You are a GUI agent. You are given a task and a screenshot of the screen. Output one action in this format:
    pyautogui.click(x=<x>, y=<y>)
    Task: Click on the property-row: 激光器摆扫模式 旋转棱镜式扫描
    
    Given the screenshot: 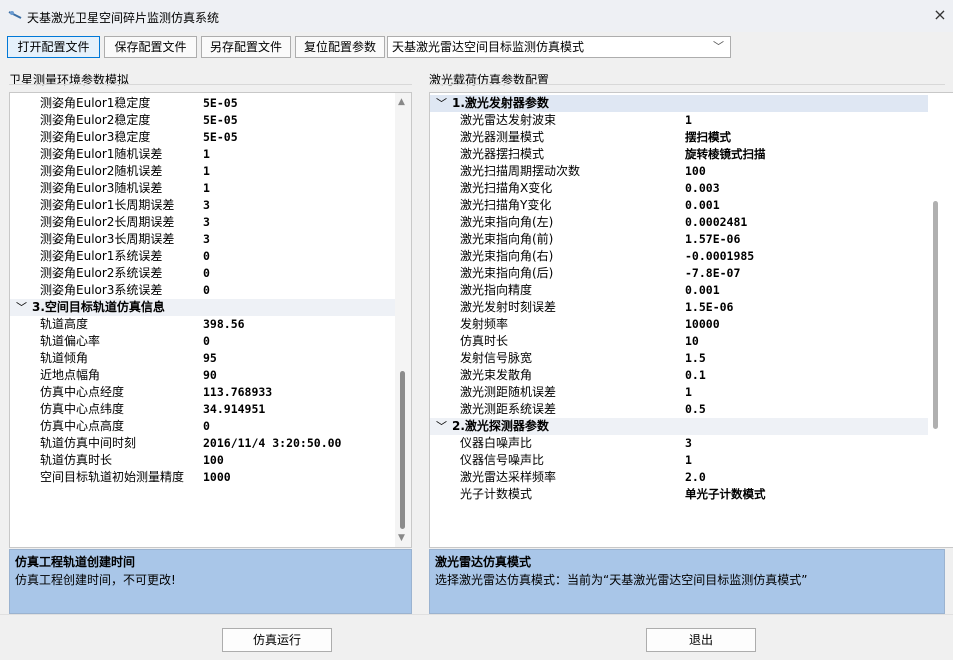 What is the action you would take?
    pyautogui.click(x=679, y=154)
    